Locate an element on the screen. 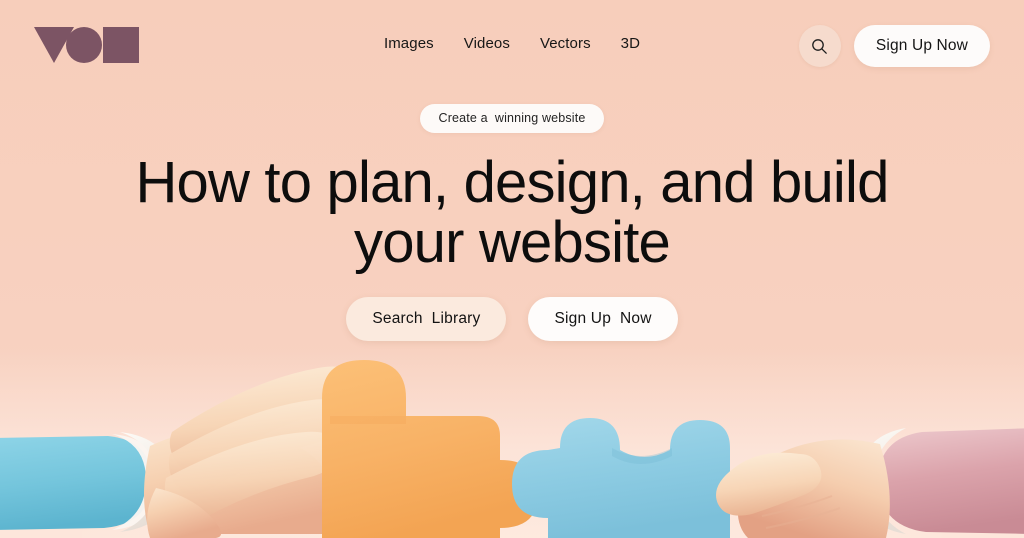  right-hand is located at coordinates (803, 488).